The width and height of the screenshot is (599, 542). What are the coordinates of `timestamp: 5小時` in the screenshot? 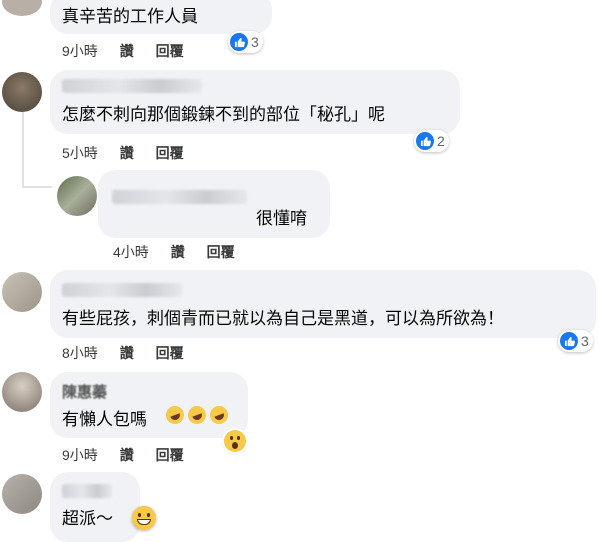 It's located at (80, 153).